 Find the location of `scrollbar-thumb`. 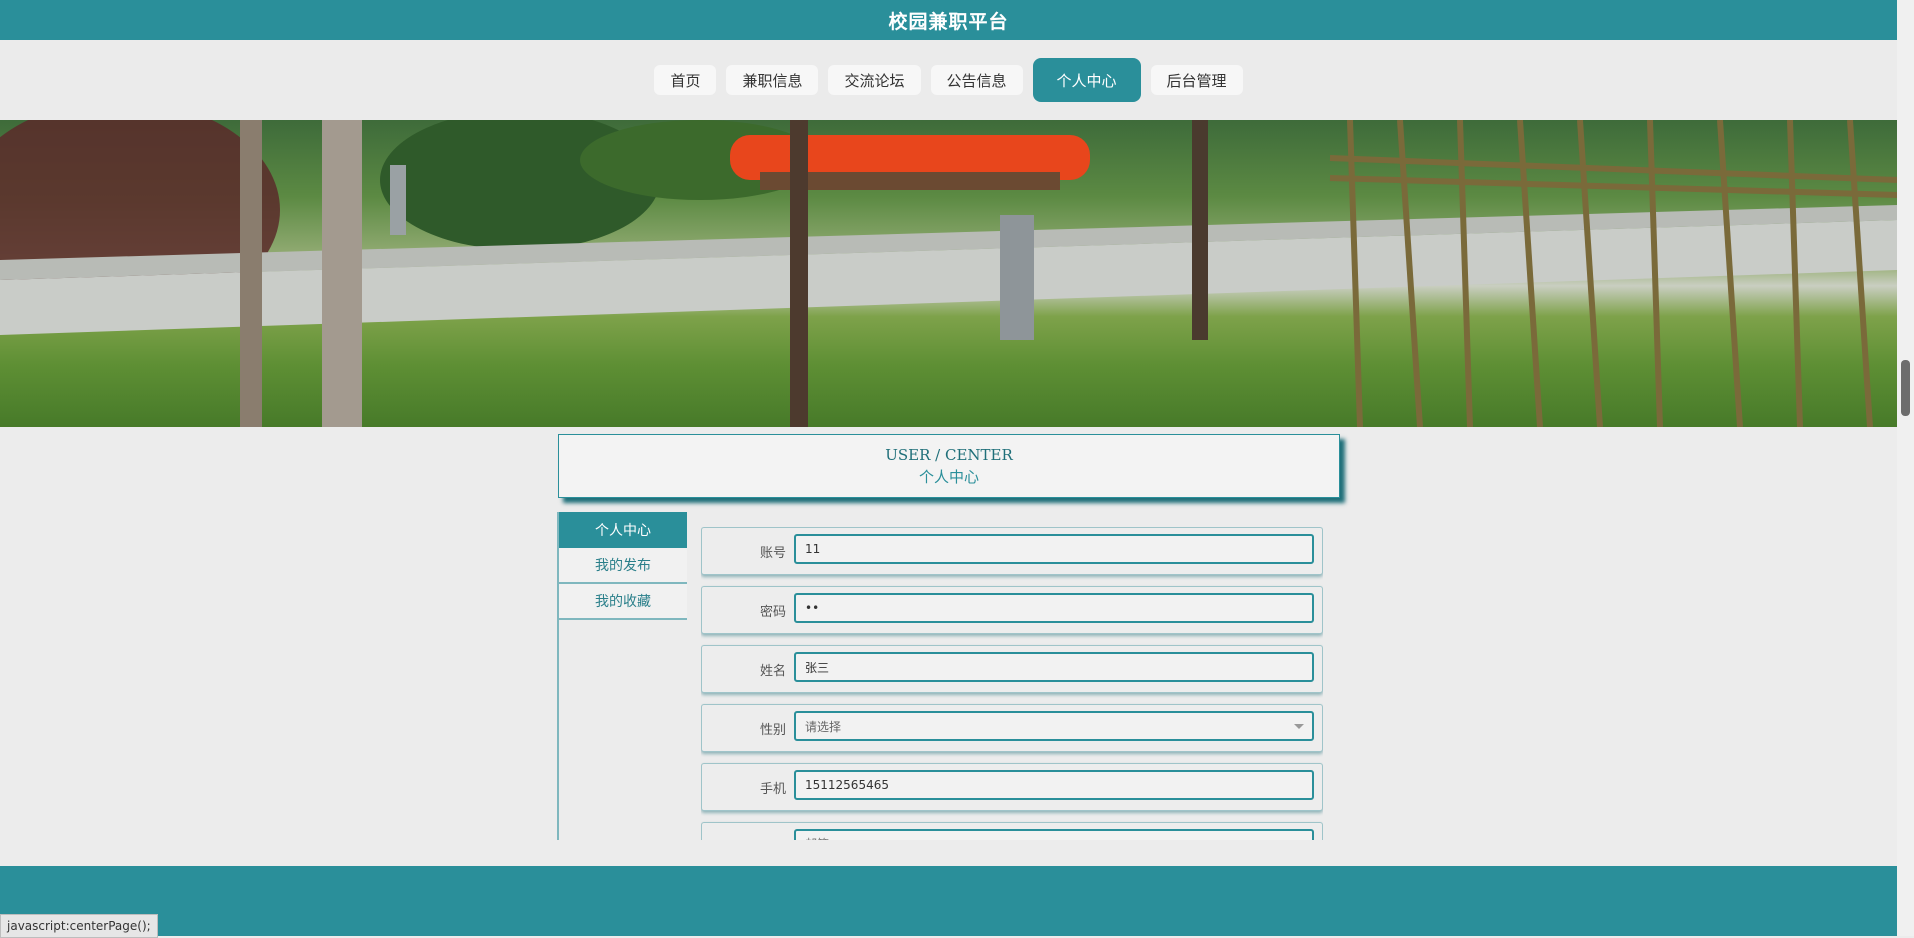

scrollbar-thumb is located at coordinates (1905, 388).